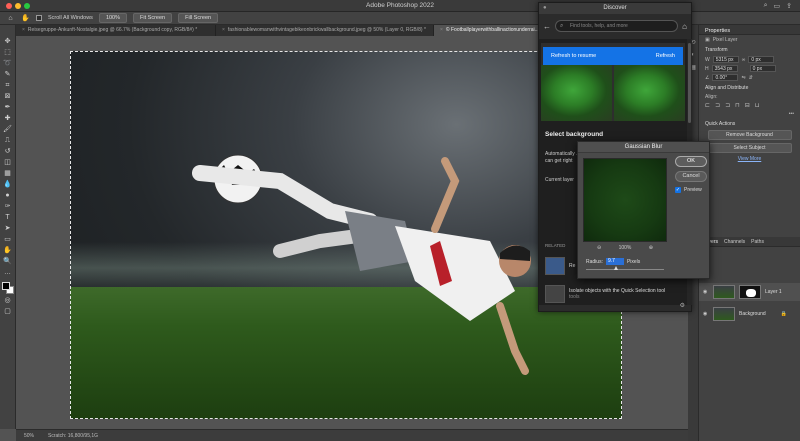 The height and width of the screenshot is (441, 800). I want to click on select-subject-button: Select Subject, so click(749, 148).